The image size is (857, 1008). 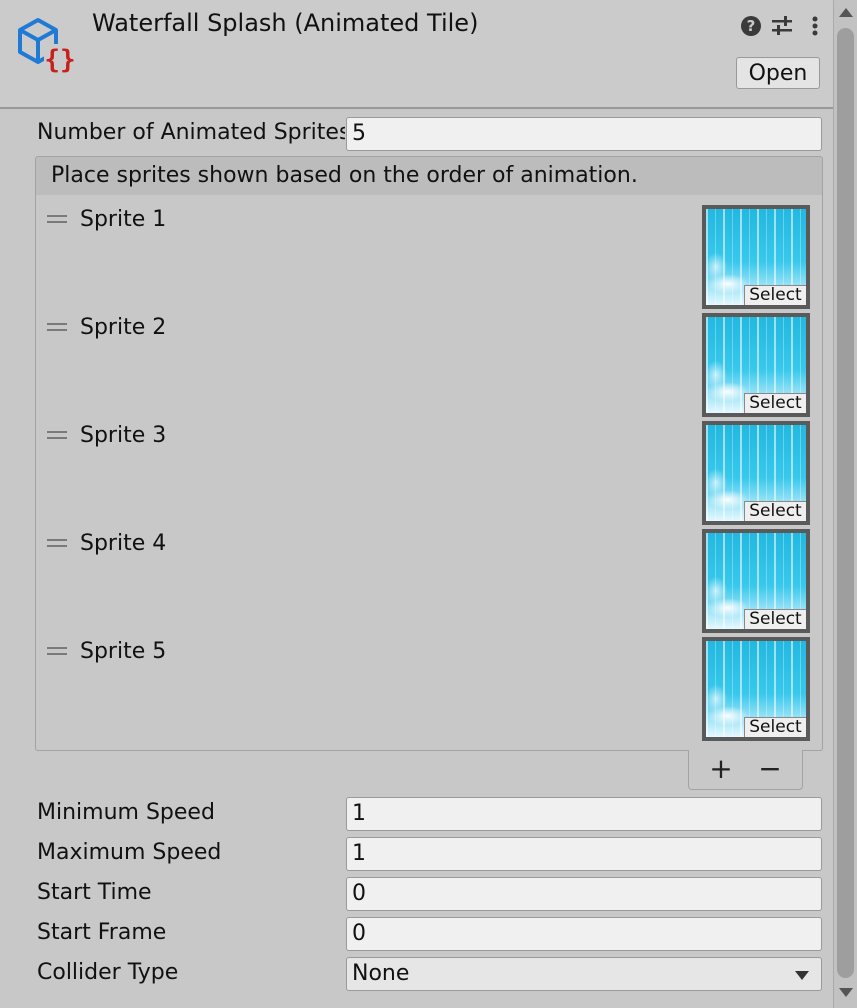 I want to click on start-time-input: 0, so click(x=584, y=894).